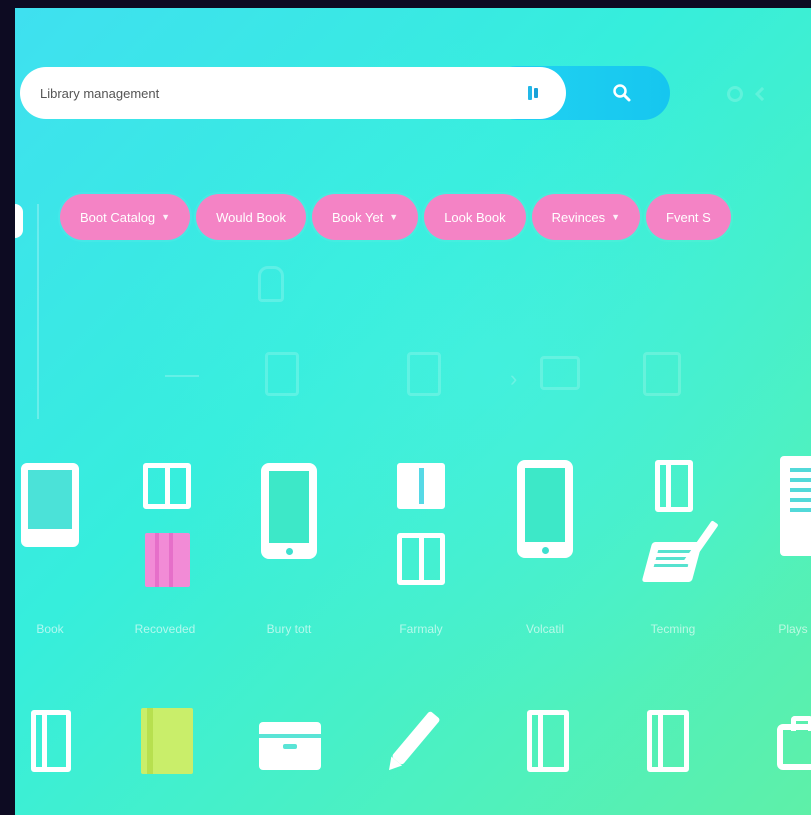 The width and height of the screenshot is (811, 815). What do you see at coordinates (421, 486) in the screenshot?
I see `open-book-filled-icon` at bounding box center [421, 486].